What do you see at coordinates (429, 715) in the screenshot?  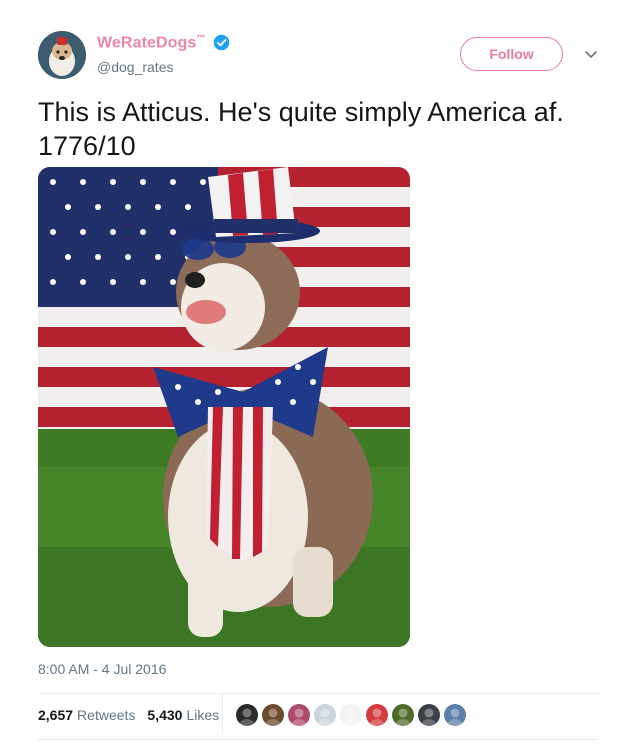 I see `liker-avatar-8-icon` at bounding box center [429, 715].